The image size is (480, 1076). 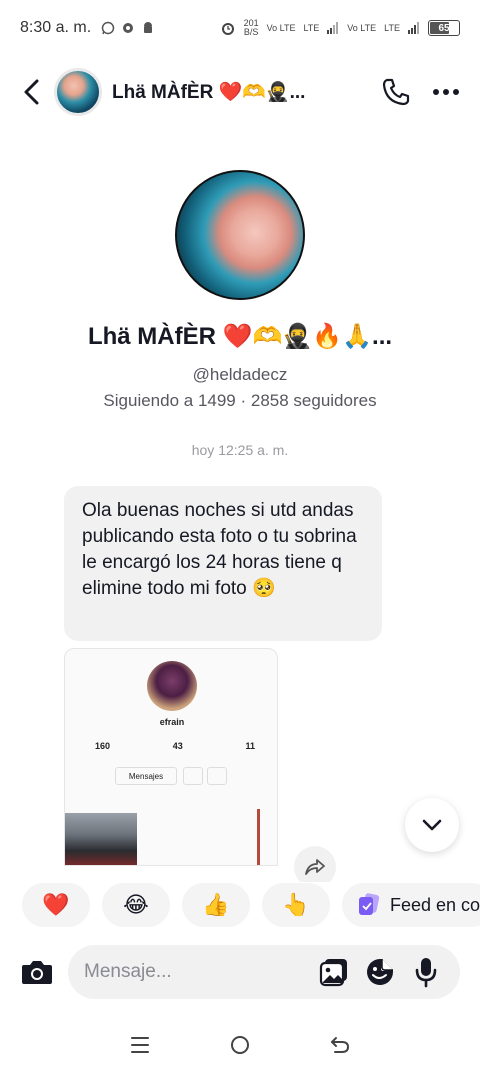 I want to click on battery-level: 65, so click(x=444, y=28).